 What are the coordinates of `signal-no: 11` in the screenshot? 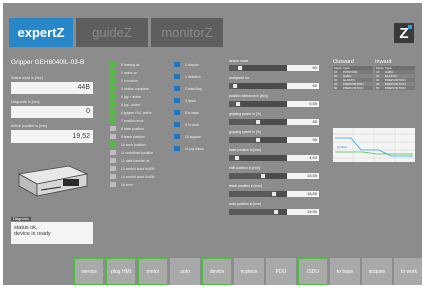 It's located at (123, 152).